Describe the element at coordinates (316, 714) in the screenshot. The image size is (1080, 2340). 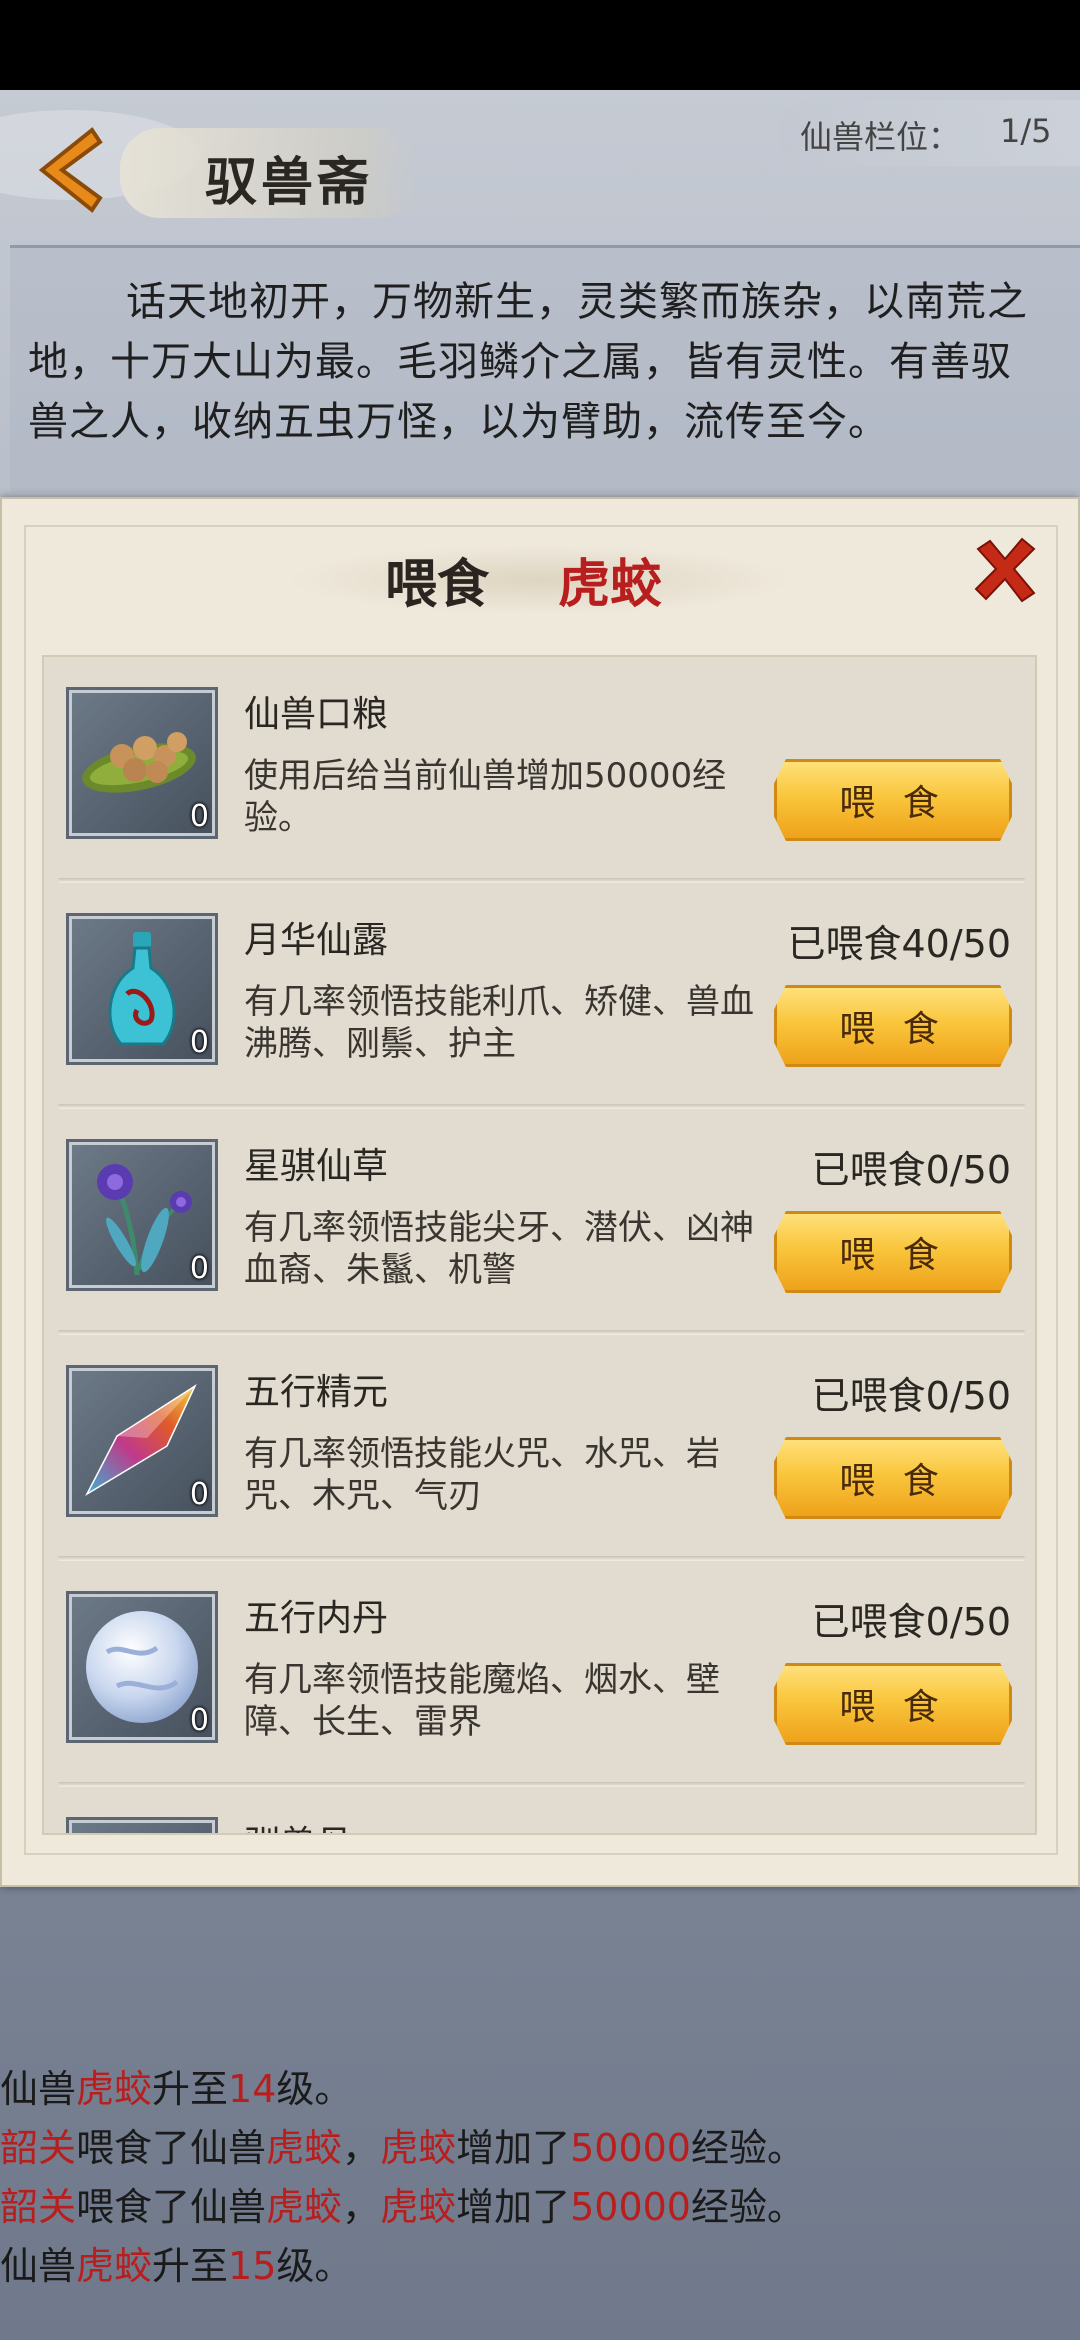
I see `item-name: 仙兽口粮` at that location.